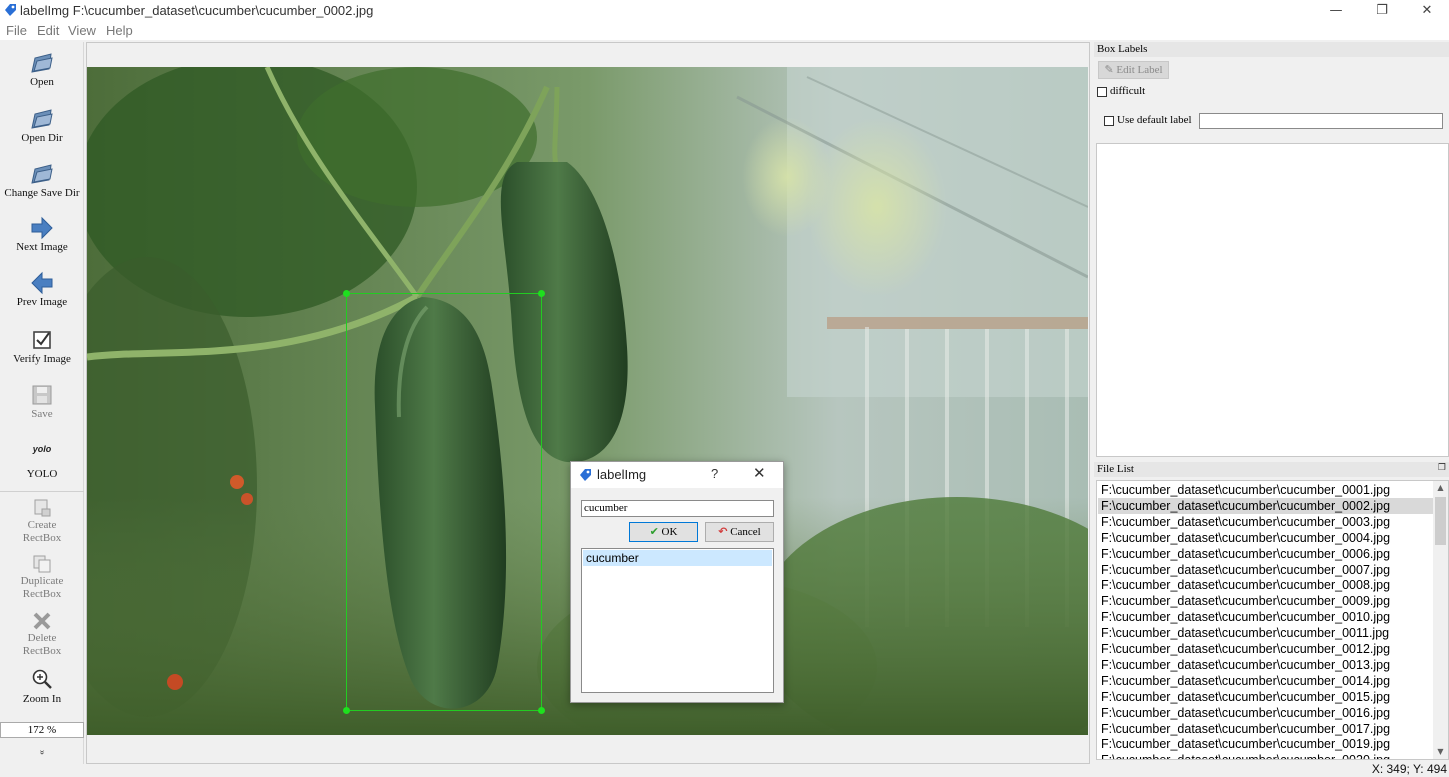 The image size is (1449, 777). Describe the element at coordinates (1321, 121) in the screenshot. I see `default-label-input` at that location.